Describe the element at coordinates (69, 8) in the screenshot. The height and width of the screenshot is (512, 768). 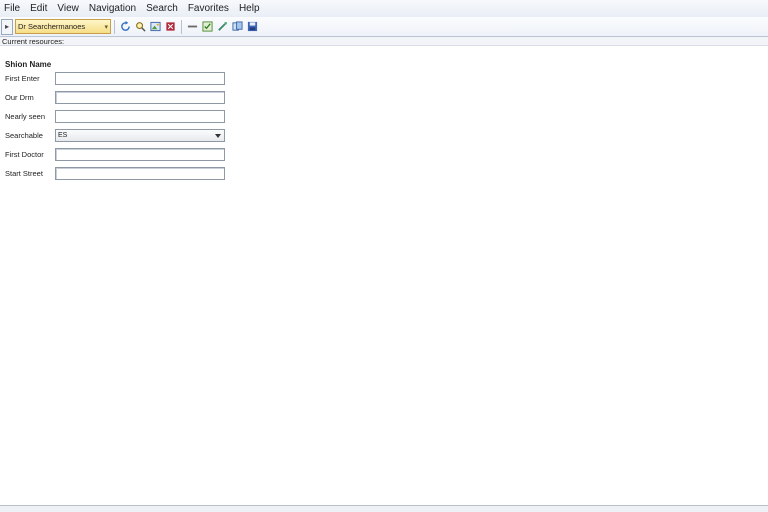
I see `menu-view: View` at that location.